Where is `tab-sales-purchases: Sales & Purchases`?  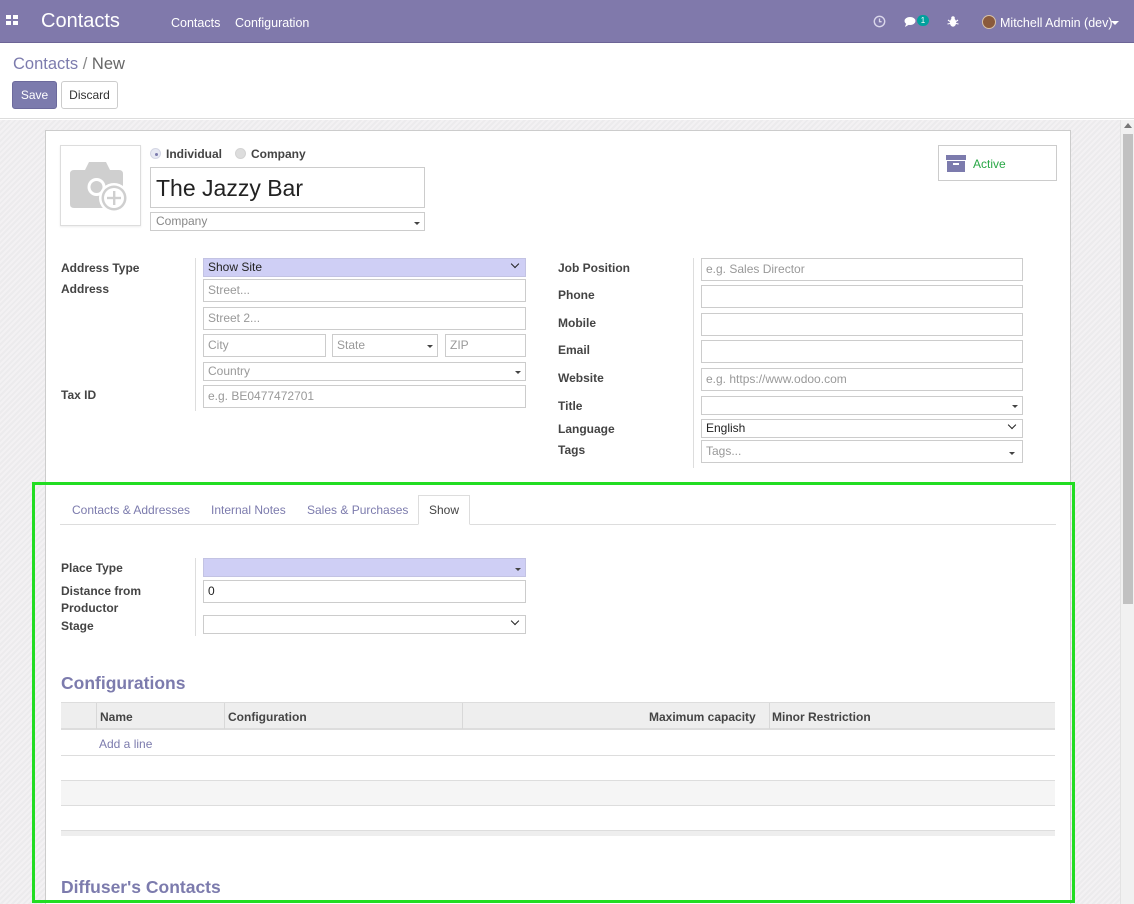
tab-sales-purchases: Sales & Purchases is located at coordinates (357, 510).